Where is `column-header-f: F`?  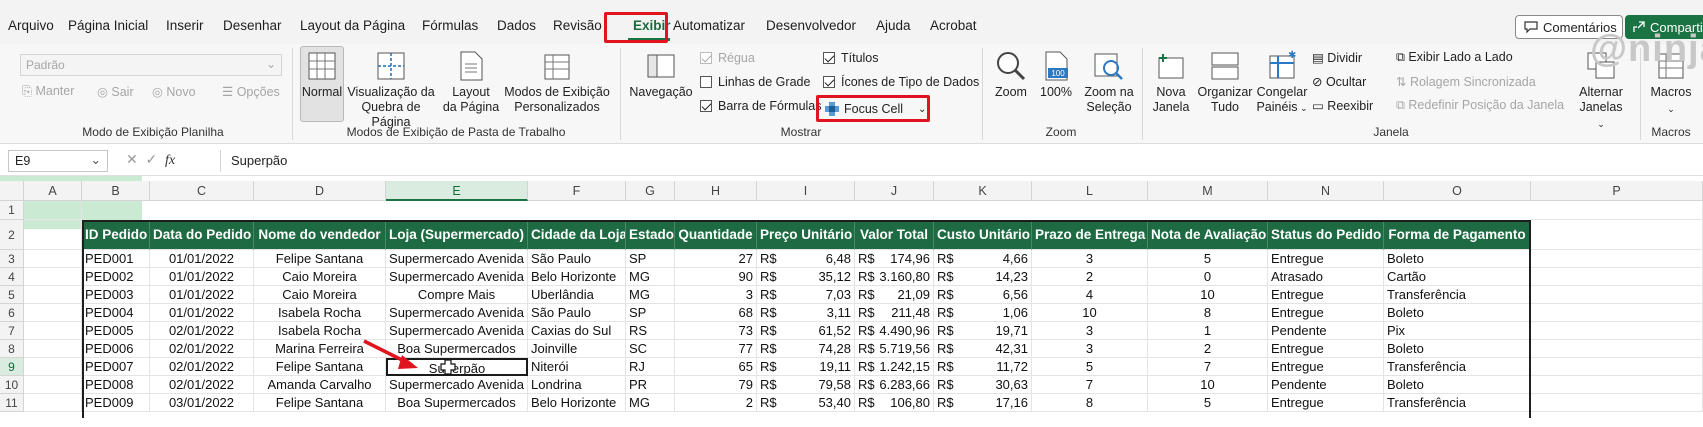
column-header-f: F is located at coordinates (577, 191).